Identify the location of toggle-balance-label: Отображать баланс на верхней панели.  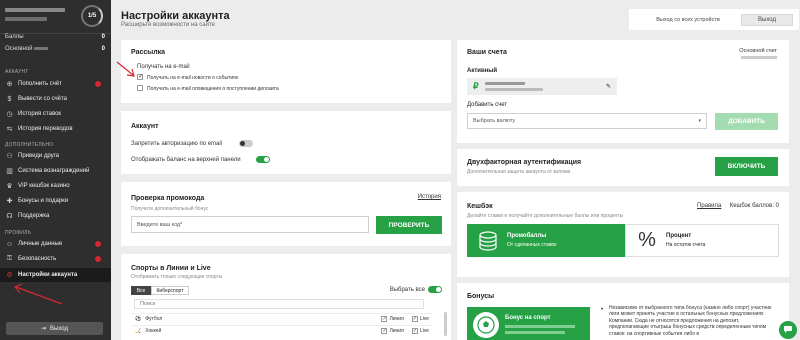
(186, 160).